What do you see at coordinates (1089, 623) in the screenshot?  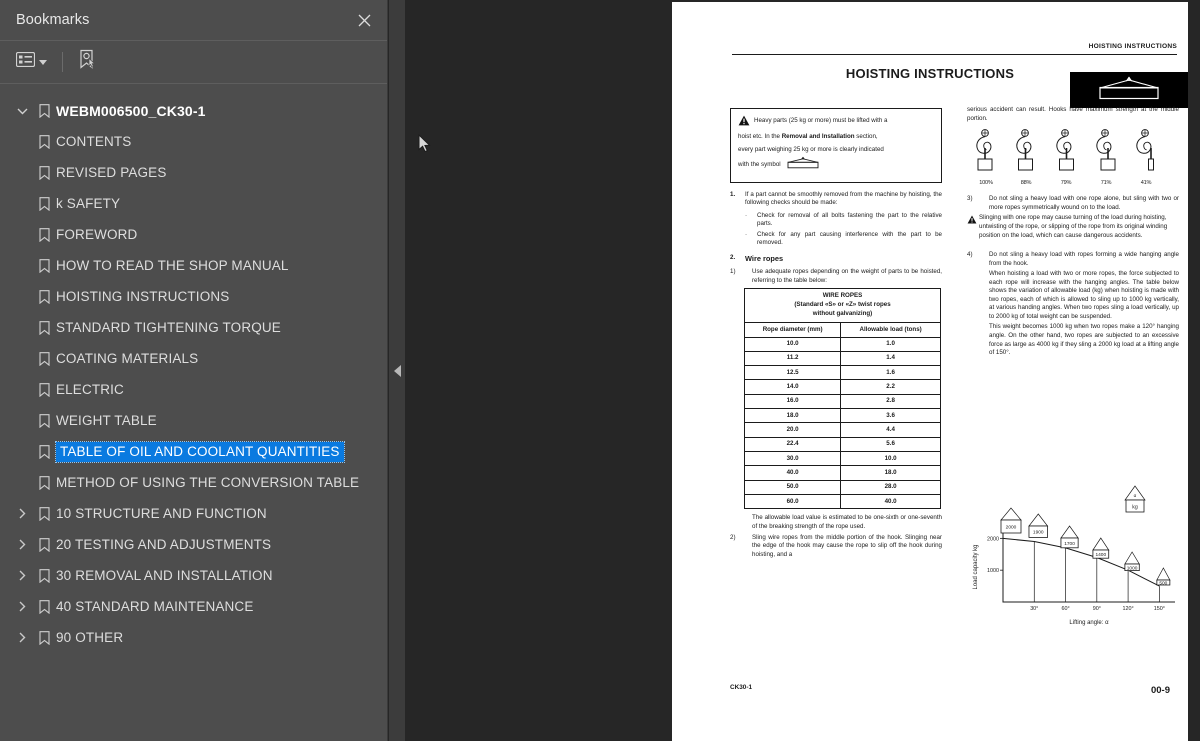 I see `x-axis-label: Lifting angle: α` at bounding box center [1089, 623].